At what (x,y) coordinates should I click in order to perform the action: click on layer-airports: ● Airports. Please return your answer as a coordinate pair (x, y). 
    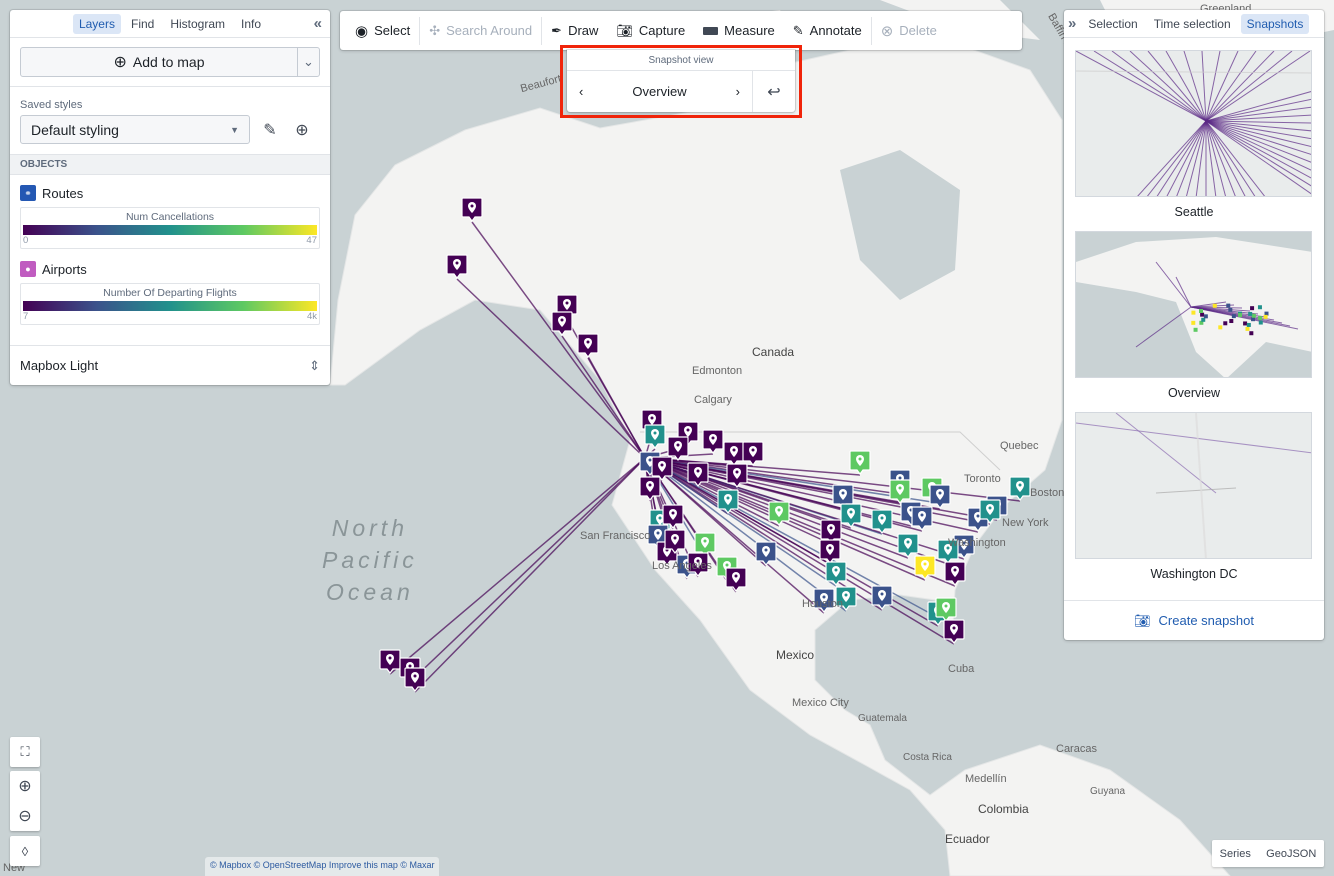
    Looking at the image, I should click on (170, 266).